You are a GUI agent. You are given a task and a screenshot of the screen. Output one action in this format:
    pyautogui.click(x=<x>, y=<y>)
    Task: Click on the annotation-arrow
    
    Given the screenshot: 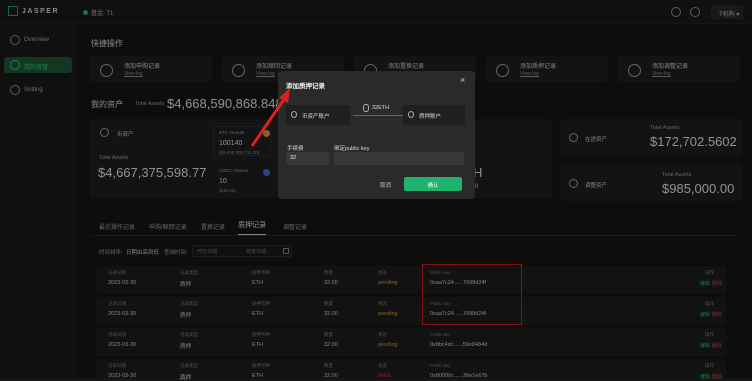 What is the action you would take?
    pyautogui.click(x=270, y=117)
    